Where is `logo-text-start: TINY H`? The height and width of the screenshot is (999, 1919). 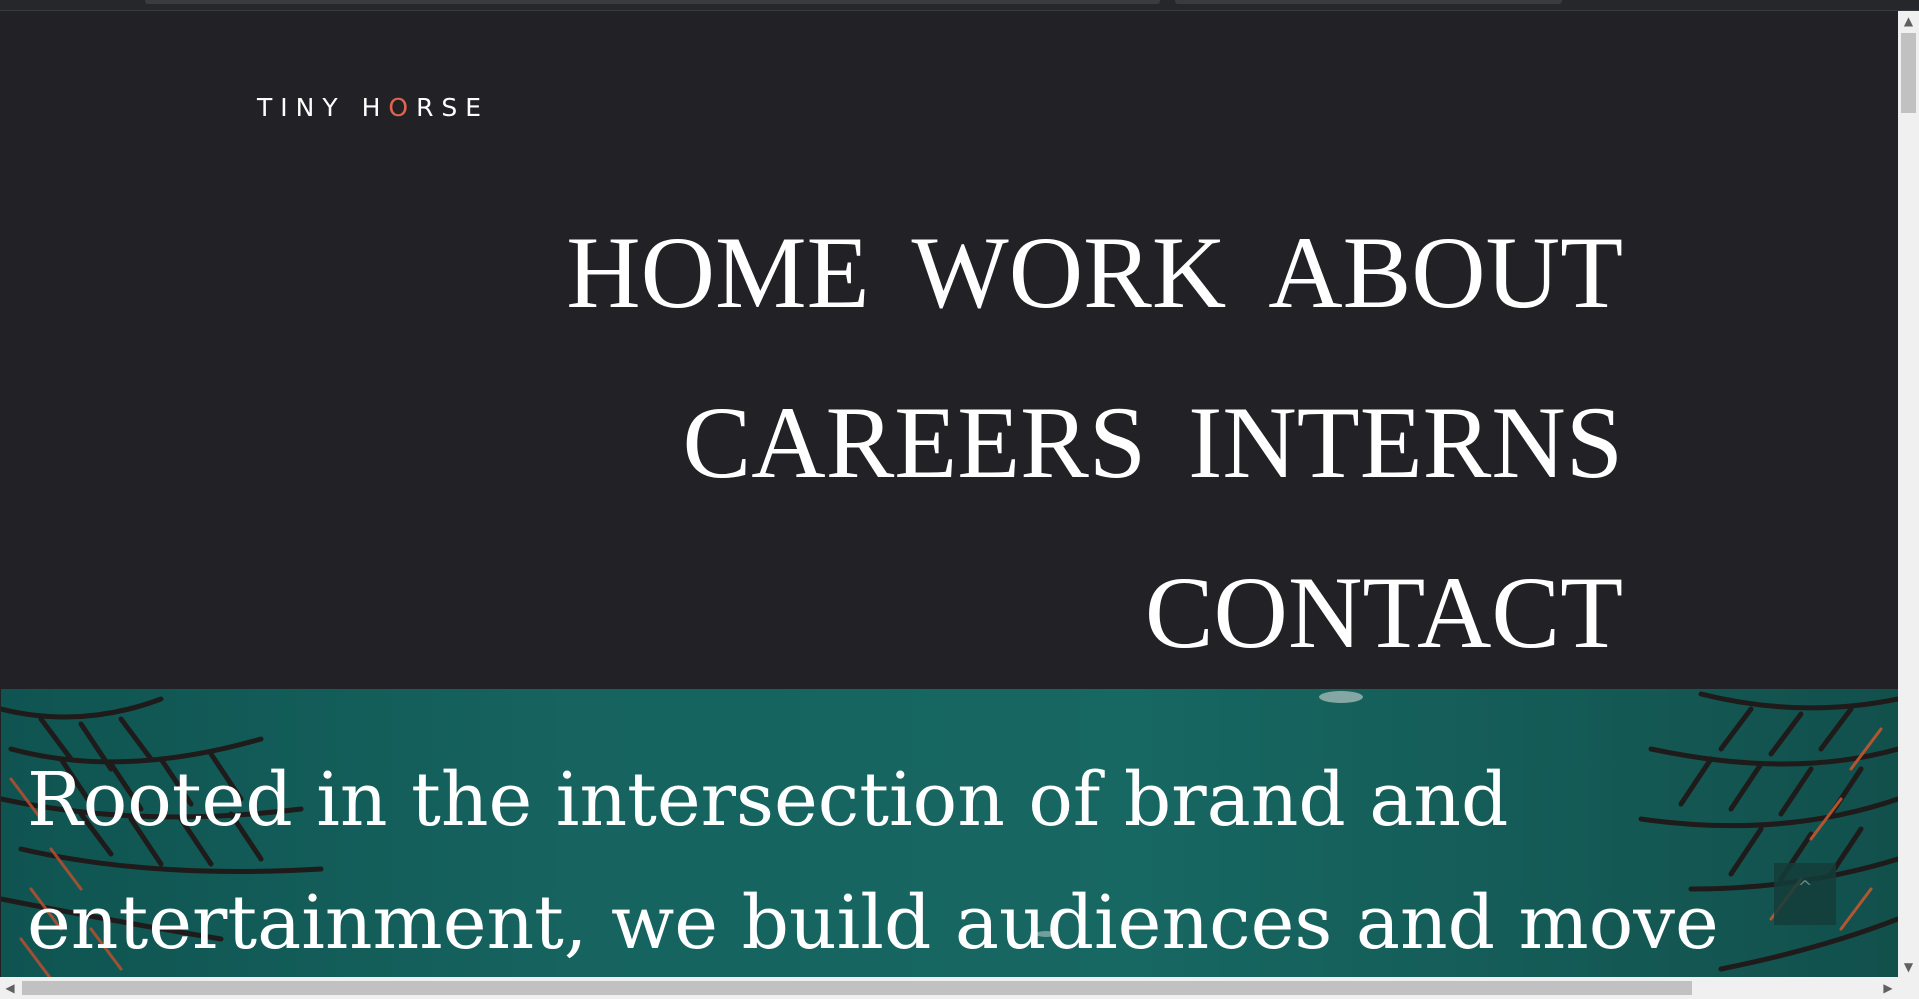 logo-text-start: TINY H is located at coordinates (323, 107).